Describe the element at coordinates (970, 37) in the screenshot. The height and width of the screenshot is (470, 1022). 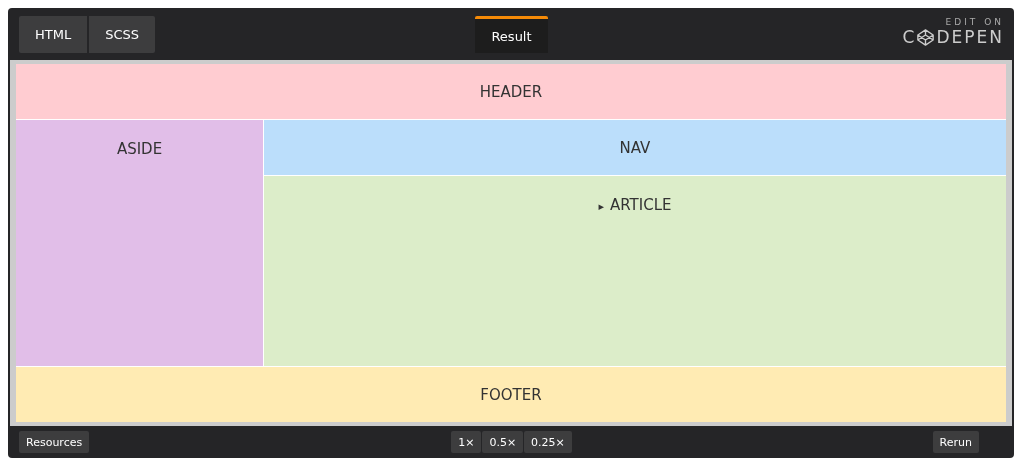
I see `logo-text: DEPEN` at that location.